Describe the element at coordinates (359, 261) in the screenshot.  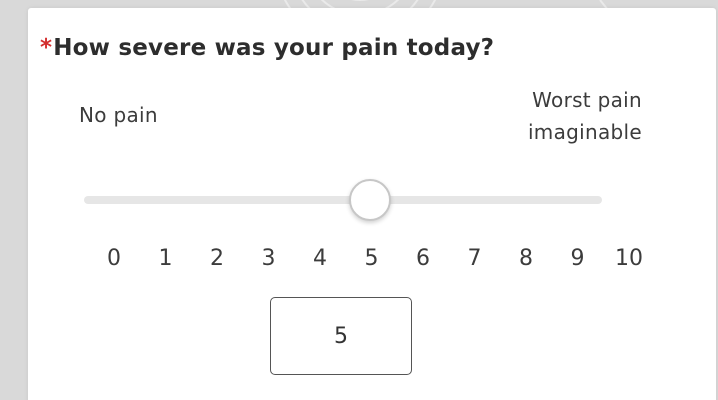
I see `scale-tick-labels: 0 1 2 3 4 5 6 7 8 9 10` at that location.